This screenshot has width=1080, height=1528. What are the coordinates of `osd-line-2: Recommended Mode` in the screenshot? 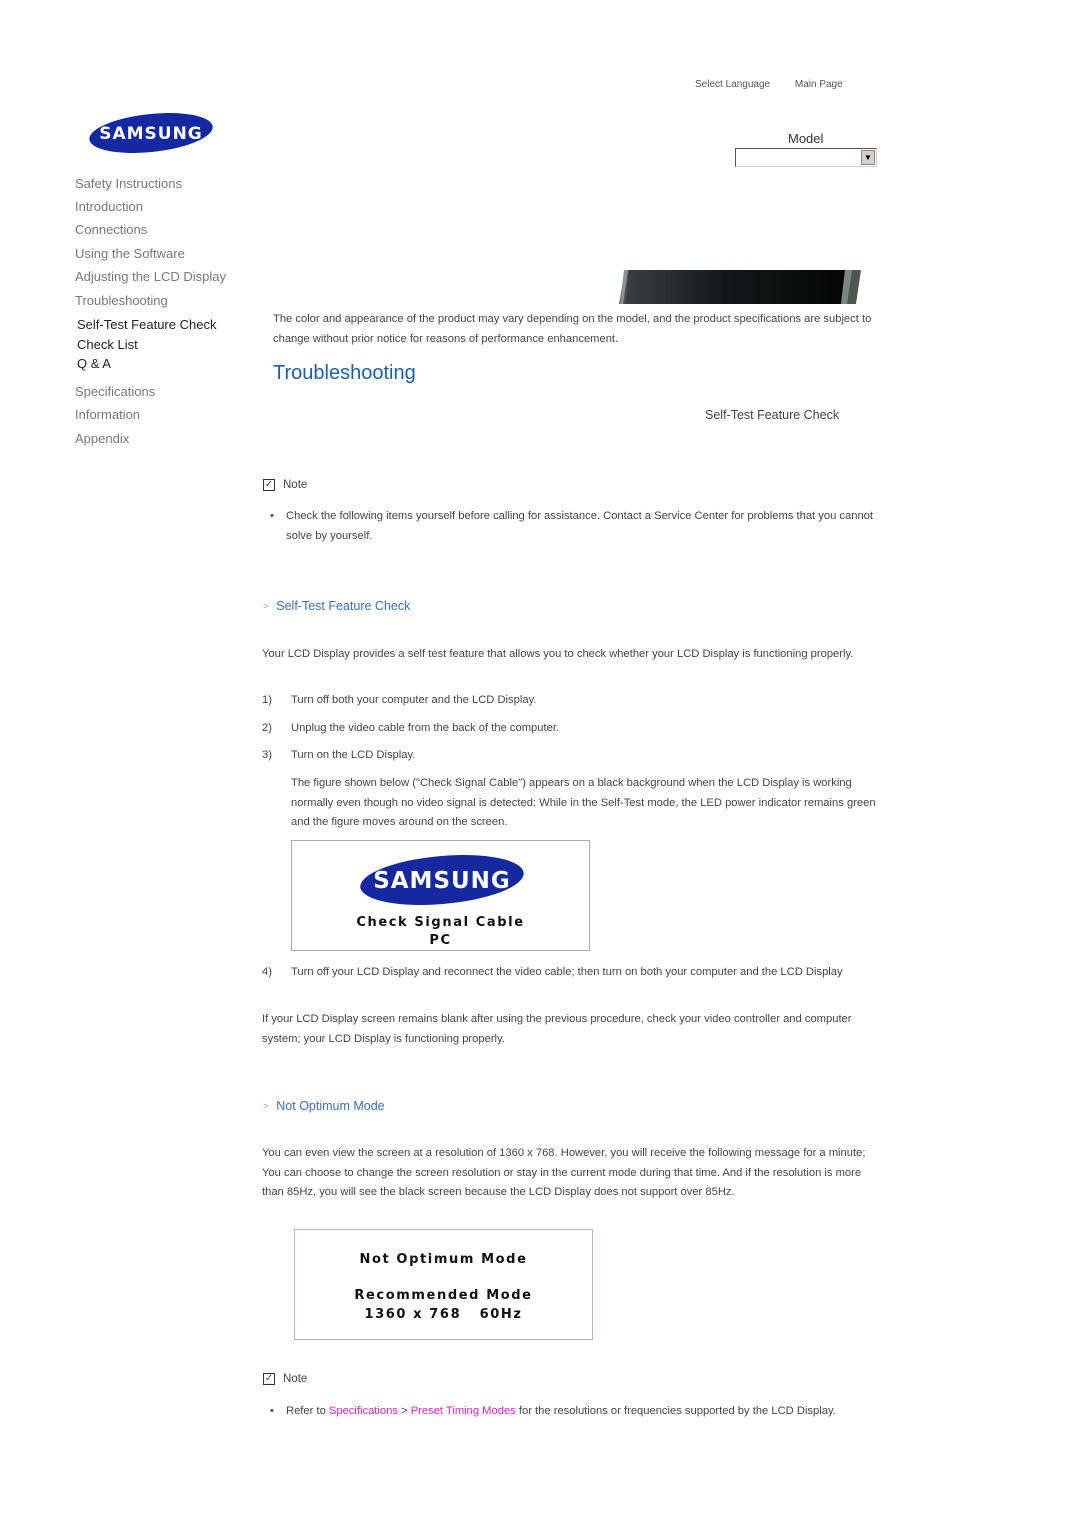 It's located at (443, 1295).